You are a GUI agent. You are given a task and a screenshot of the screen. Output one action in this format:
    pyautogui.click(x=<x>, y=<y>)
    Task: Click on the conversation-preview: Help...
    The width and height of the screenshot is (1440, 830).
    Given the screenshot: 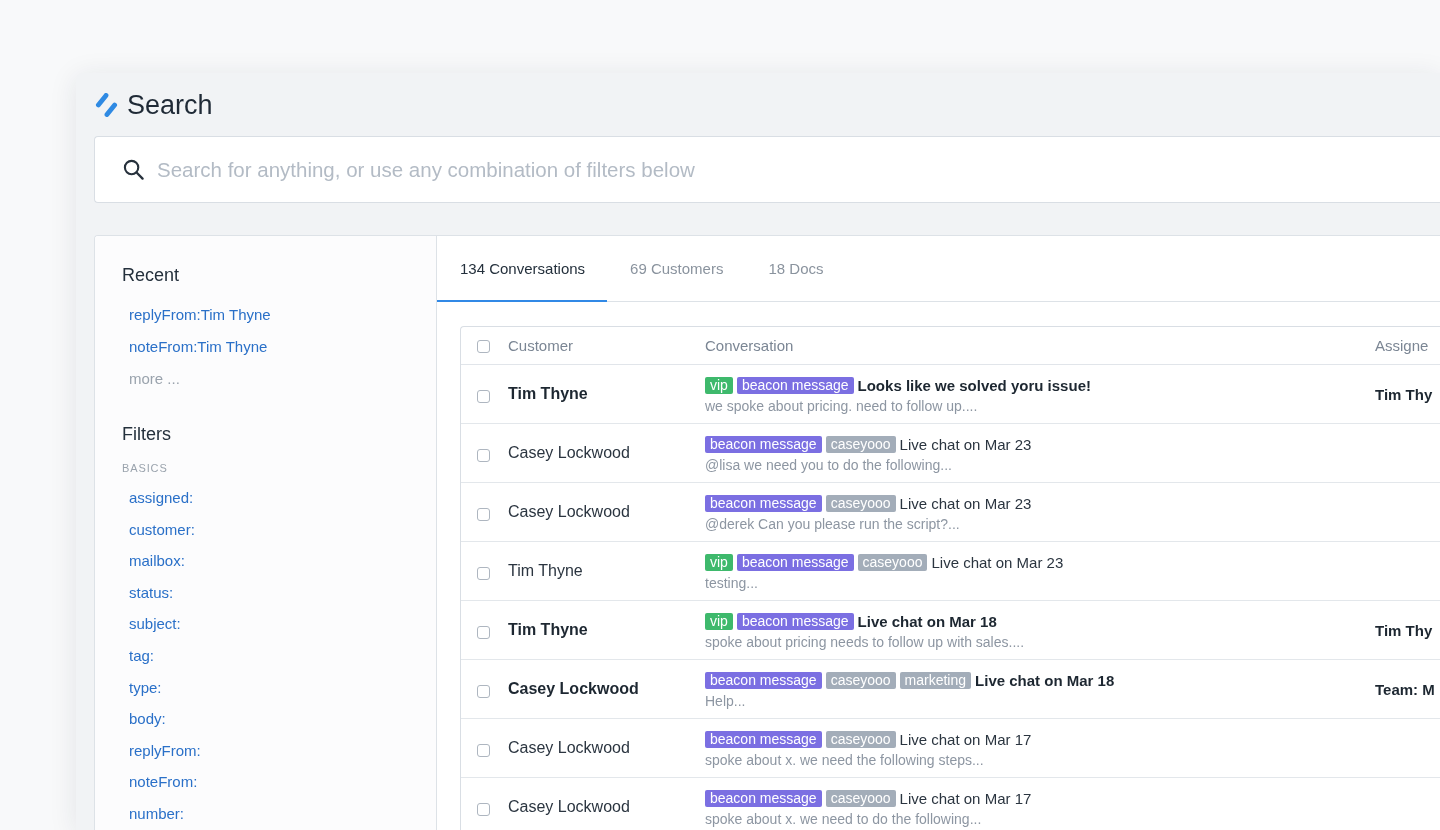 What is the action you would take?
    pyautogui.click(x=725, y=701)
    